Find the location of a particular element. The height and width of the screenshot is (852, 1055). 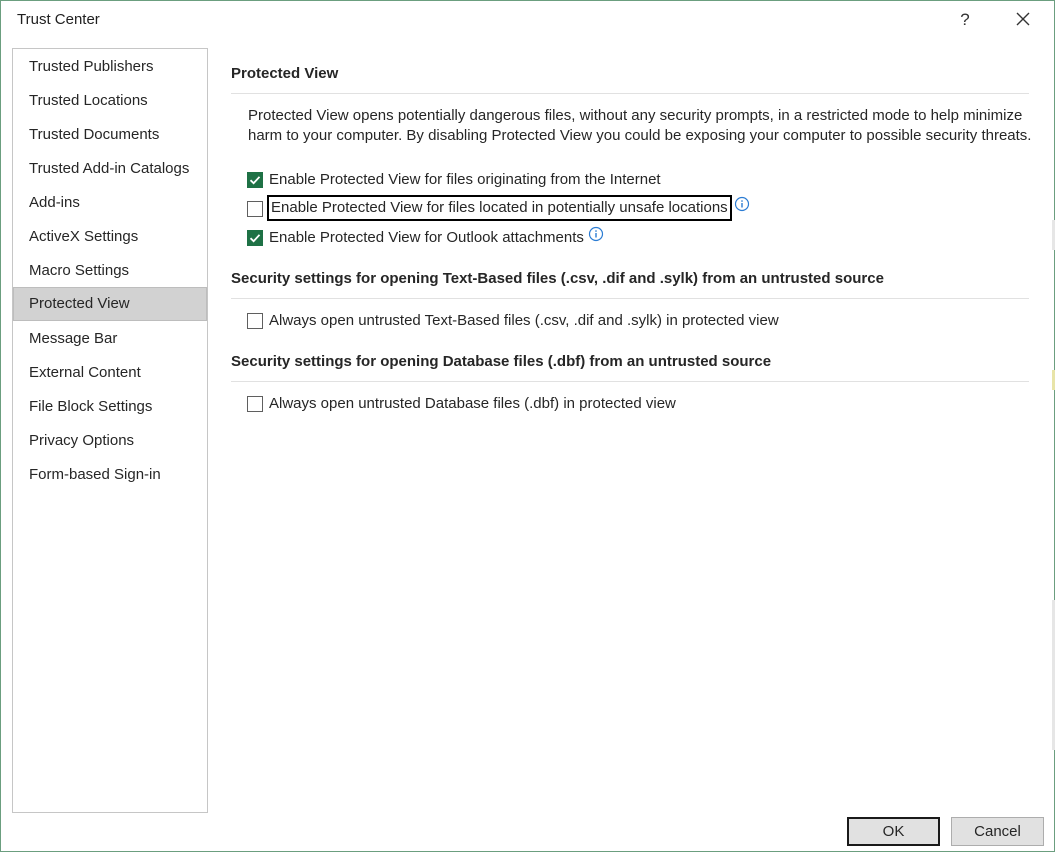

sidebar-item-external-content: External Content is located at coordinates (110, 372).